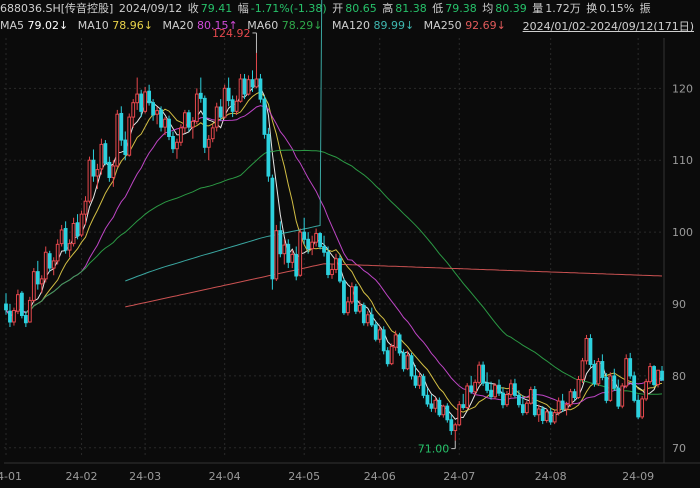  Describe the element at coordinates (434, 449) in the screenshot. I see `annotation-label: 71.00` at that location.